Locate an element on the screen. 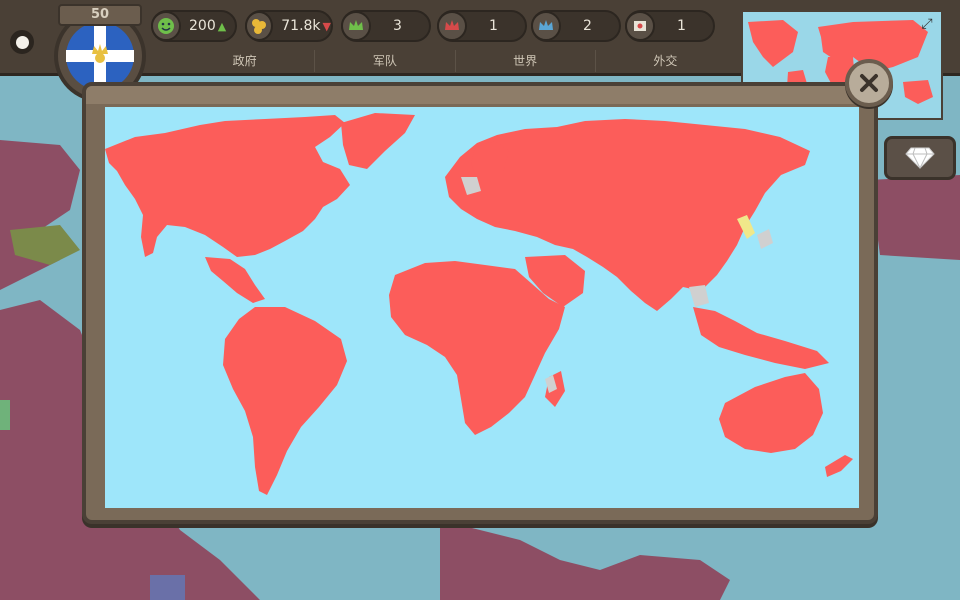  diamond-icon is located at coordinates (920, 158).